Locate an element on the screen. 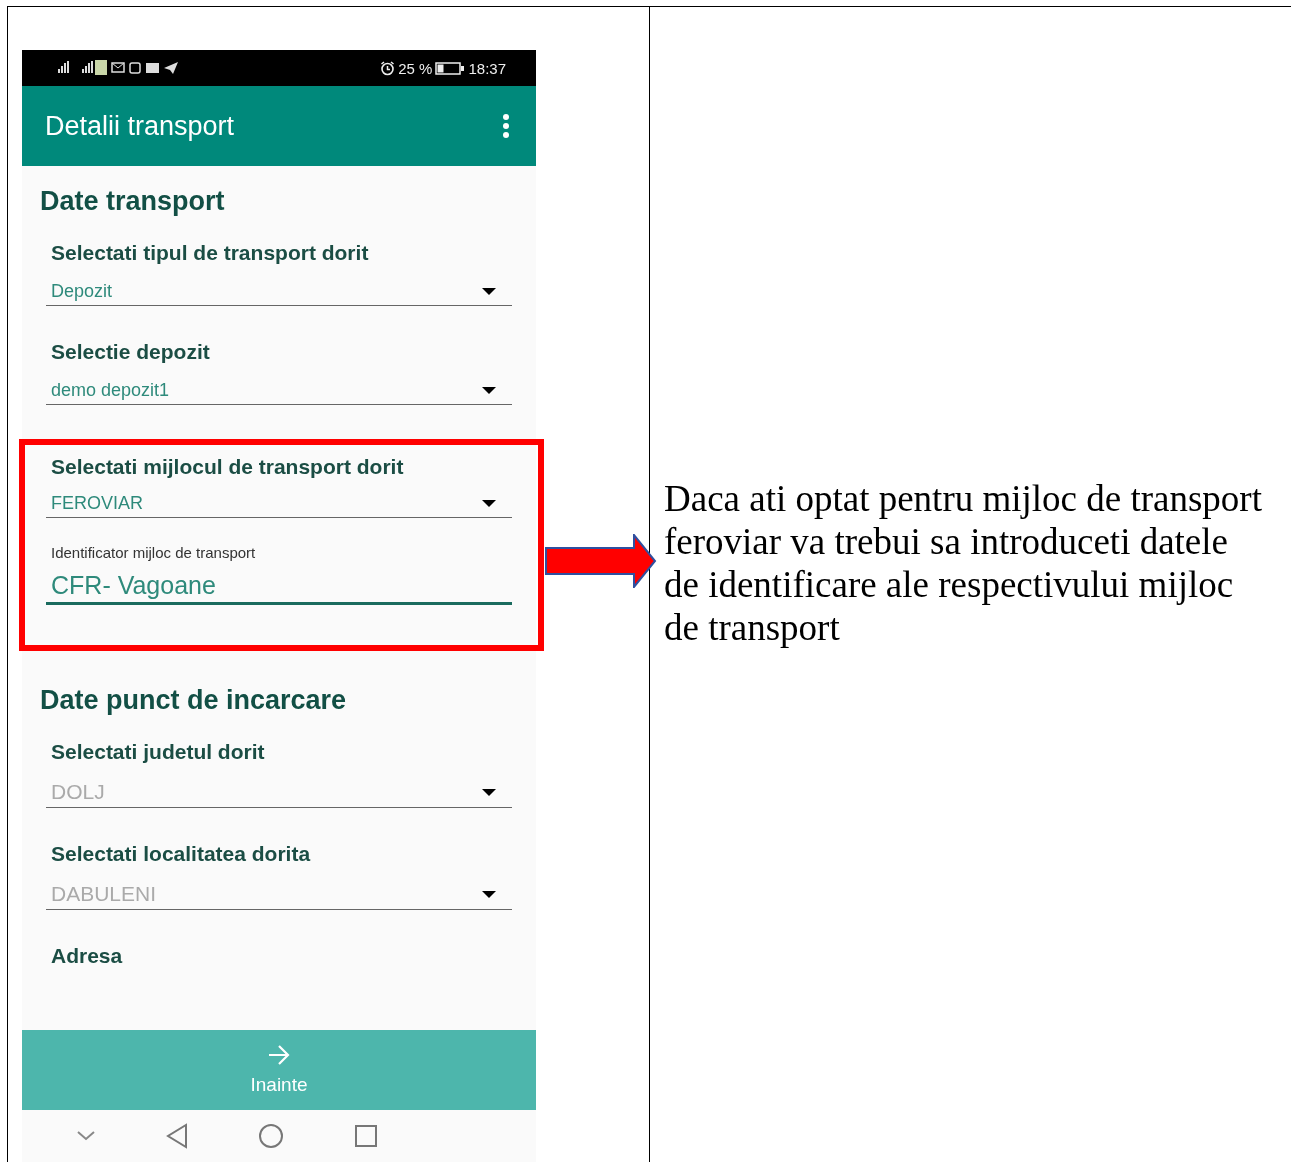 The height and width of the screenshot is (1162, 1291). field-label: Selectati localitatea dorita is located at coordinates (181, 854).